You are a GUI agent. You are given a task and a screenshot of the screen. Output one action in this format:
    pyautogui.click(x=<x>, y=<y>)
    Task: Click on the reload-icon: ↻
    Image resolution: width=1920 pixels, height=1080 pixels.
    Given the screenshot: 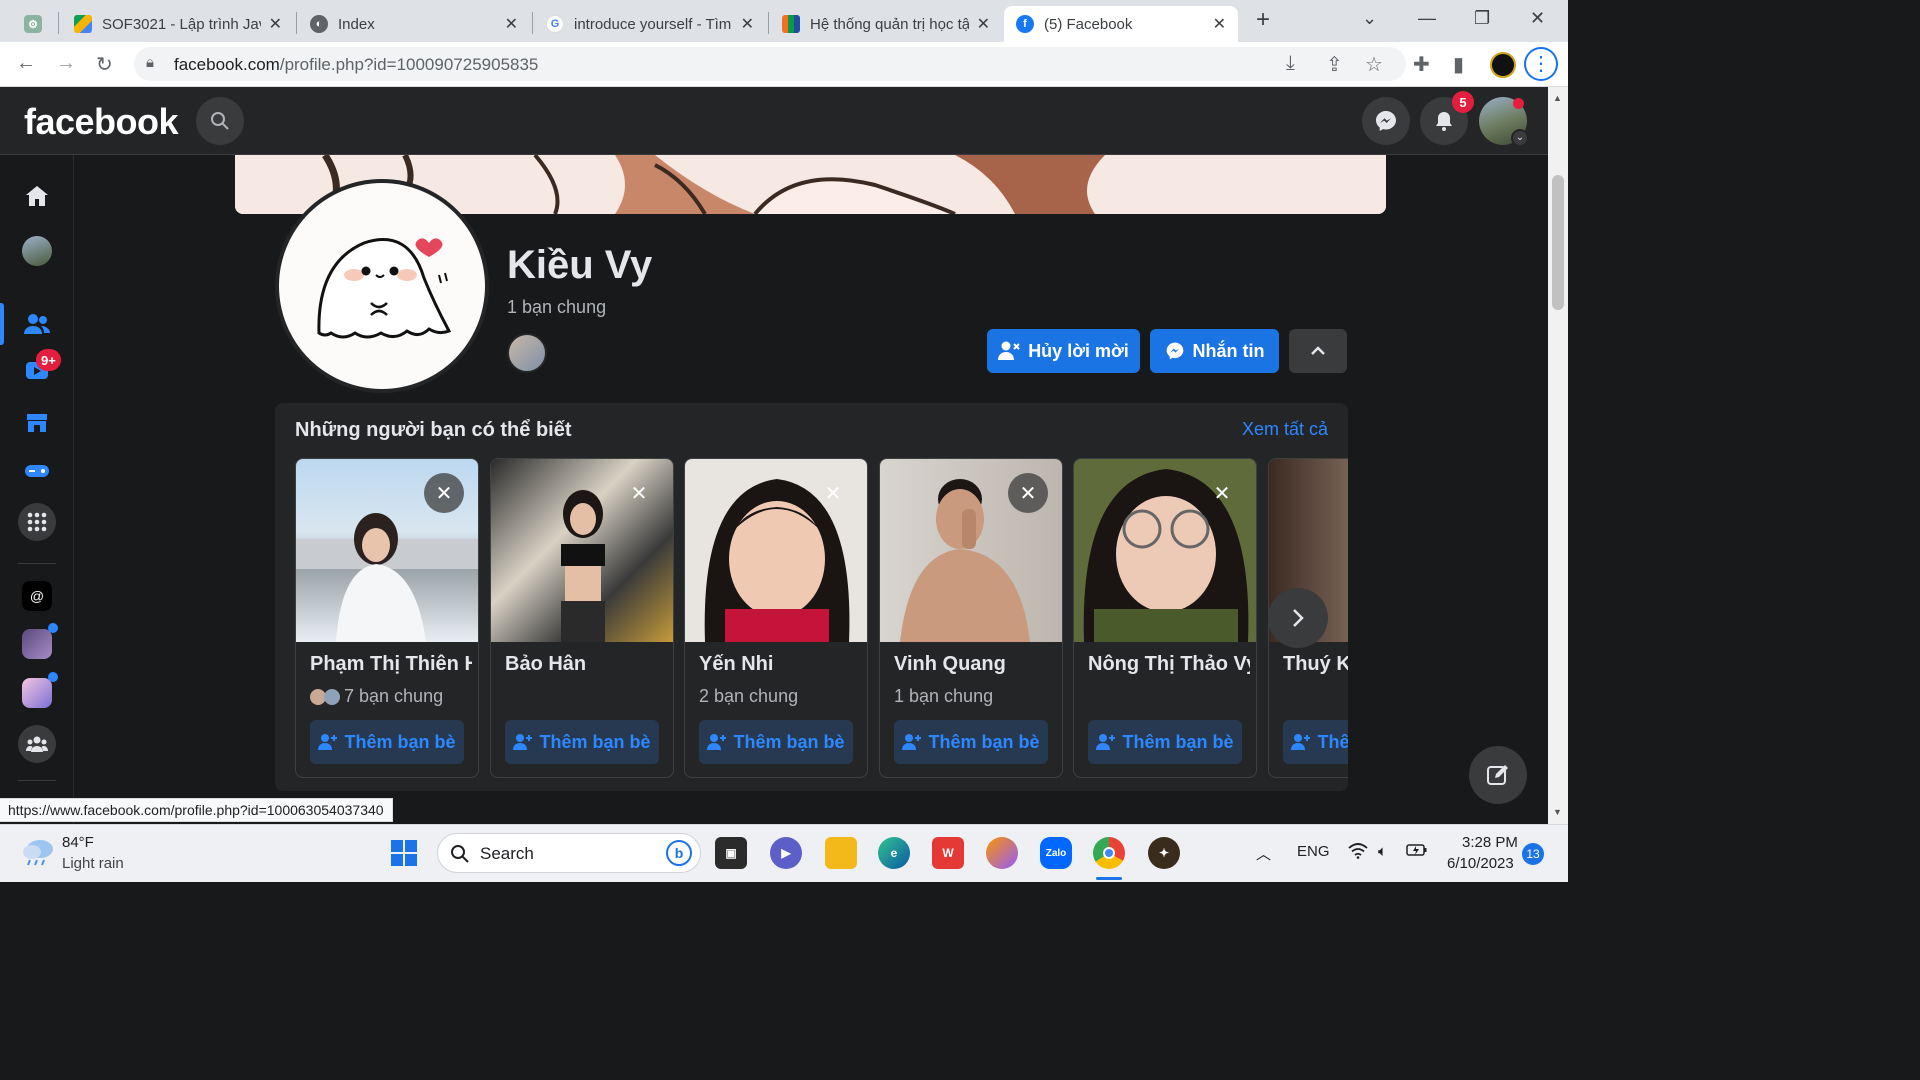 What is the action you would take?
    pyautogui.click(x=104, y=64)
    